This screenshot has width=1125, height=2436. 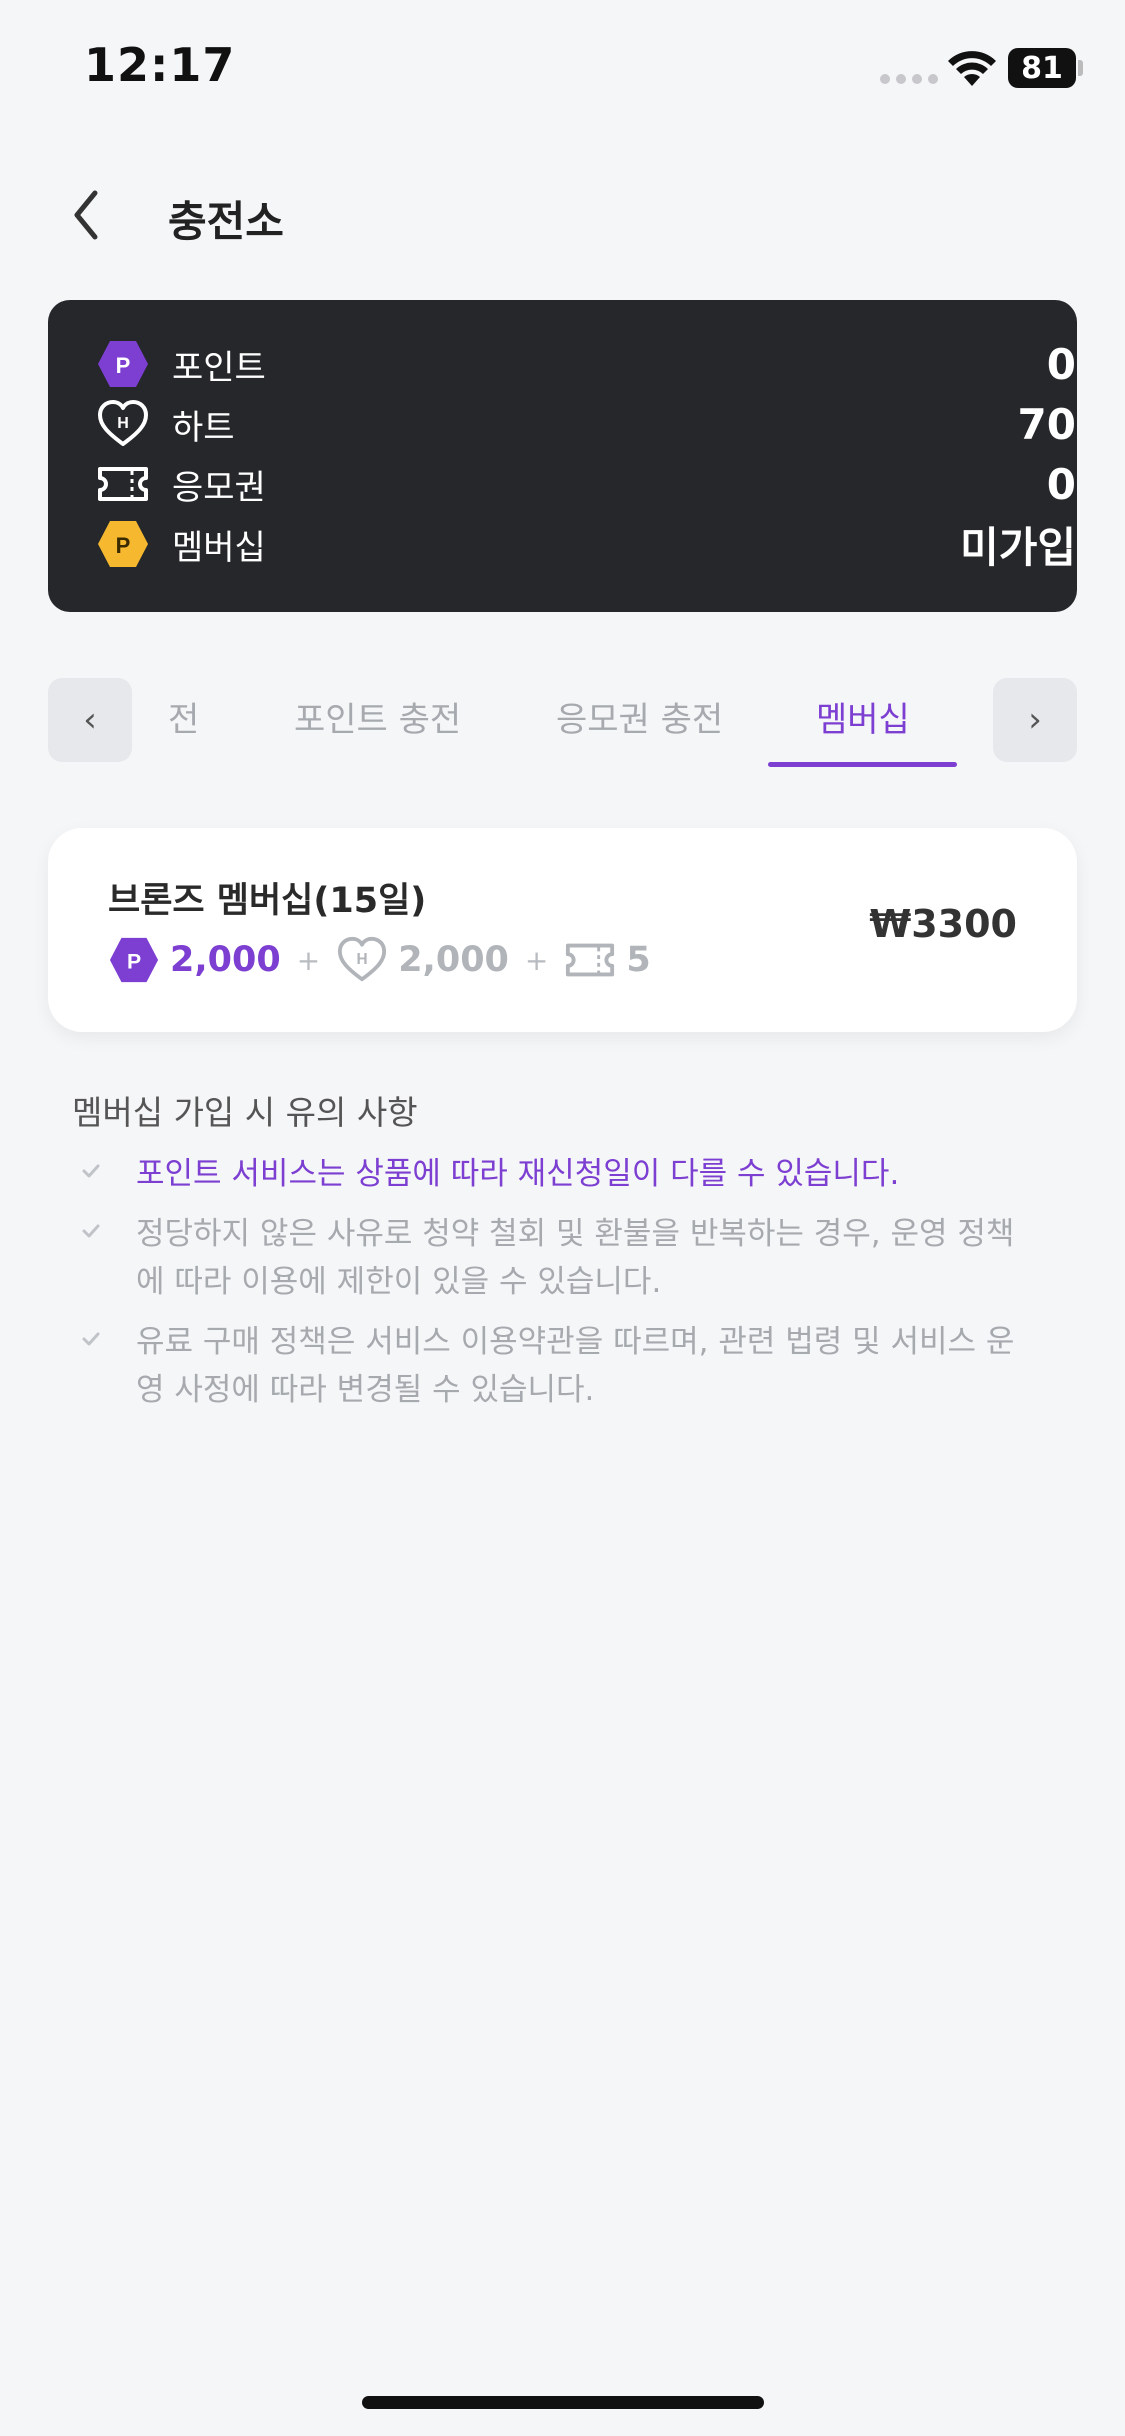 I want to click on balance-label: 멤버십, so click(x=219, y=547).